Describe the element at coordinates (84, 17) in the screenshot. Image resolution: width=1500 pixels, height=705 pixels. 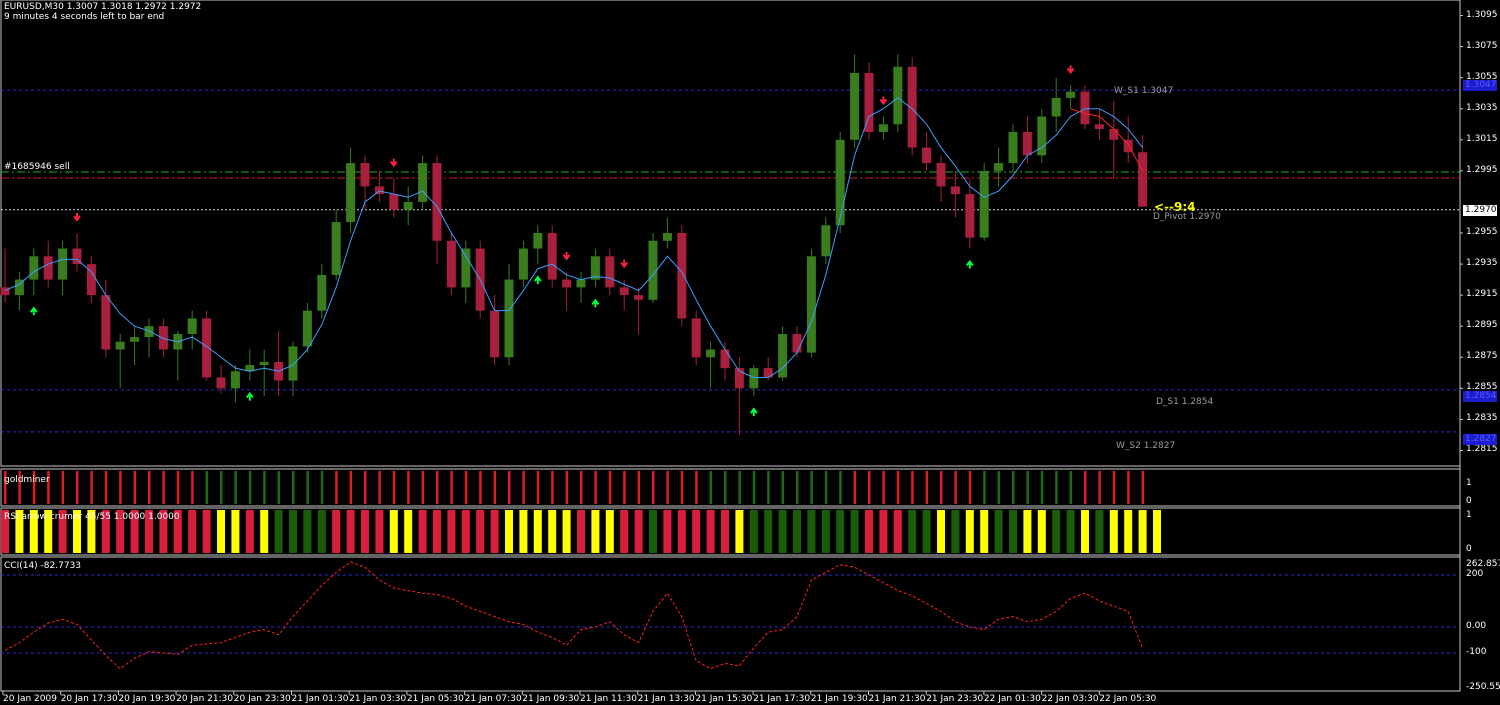
I see `bar-timer: 9 minutes 4 seconds left to bar end` at that location.